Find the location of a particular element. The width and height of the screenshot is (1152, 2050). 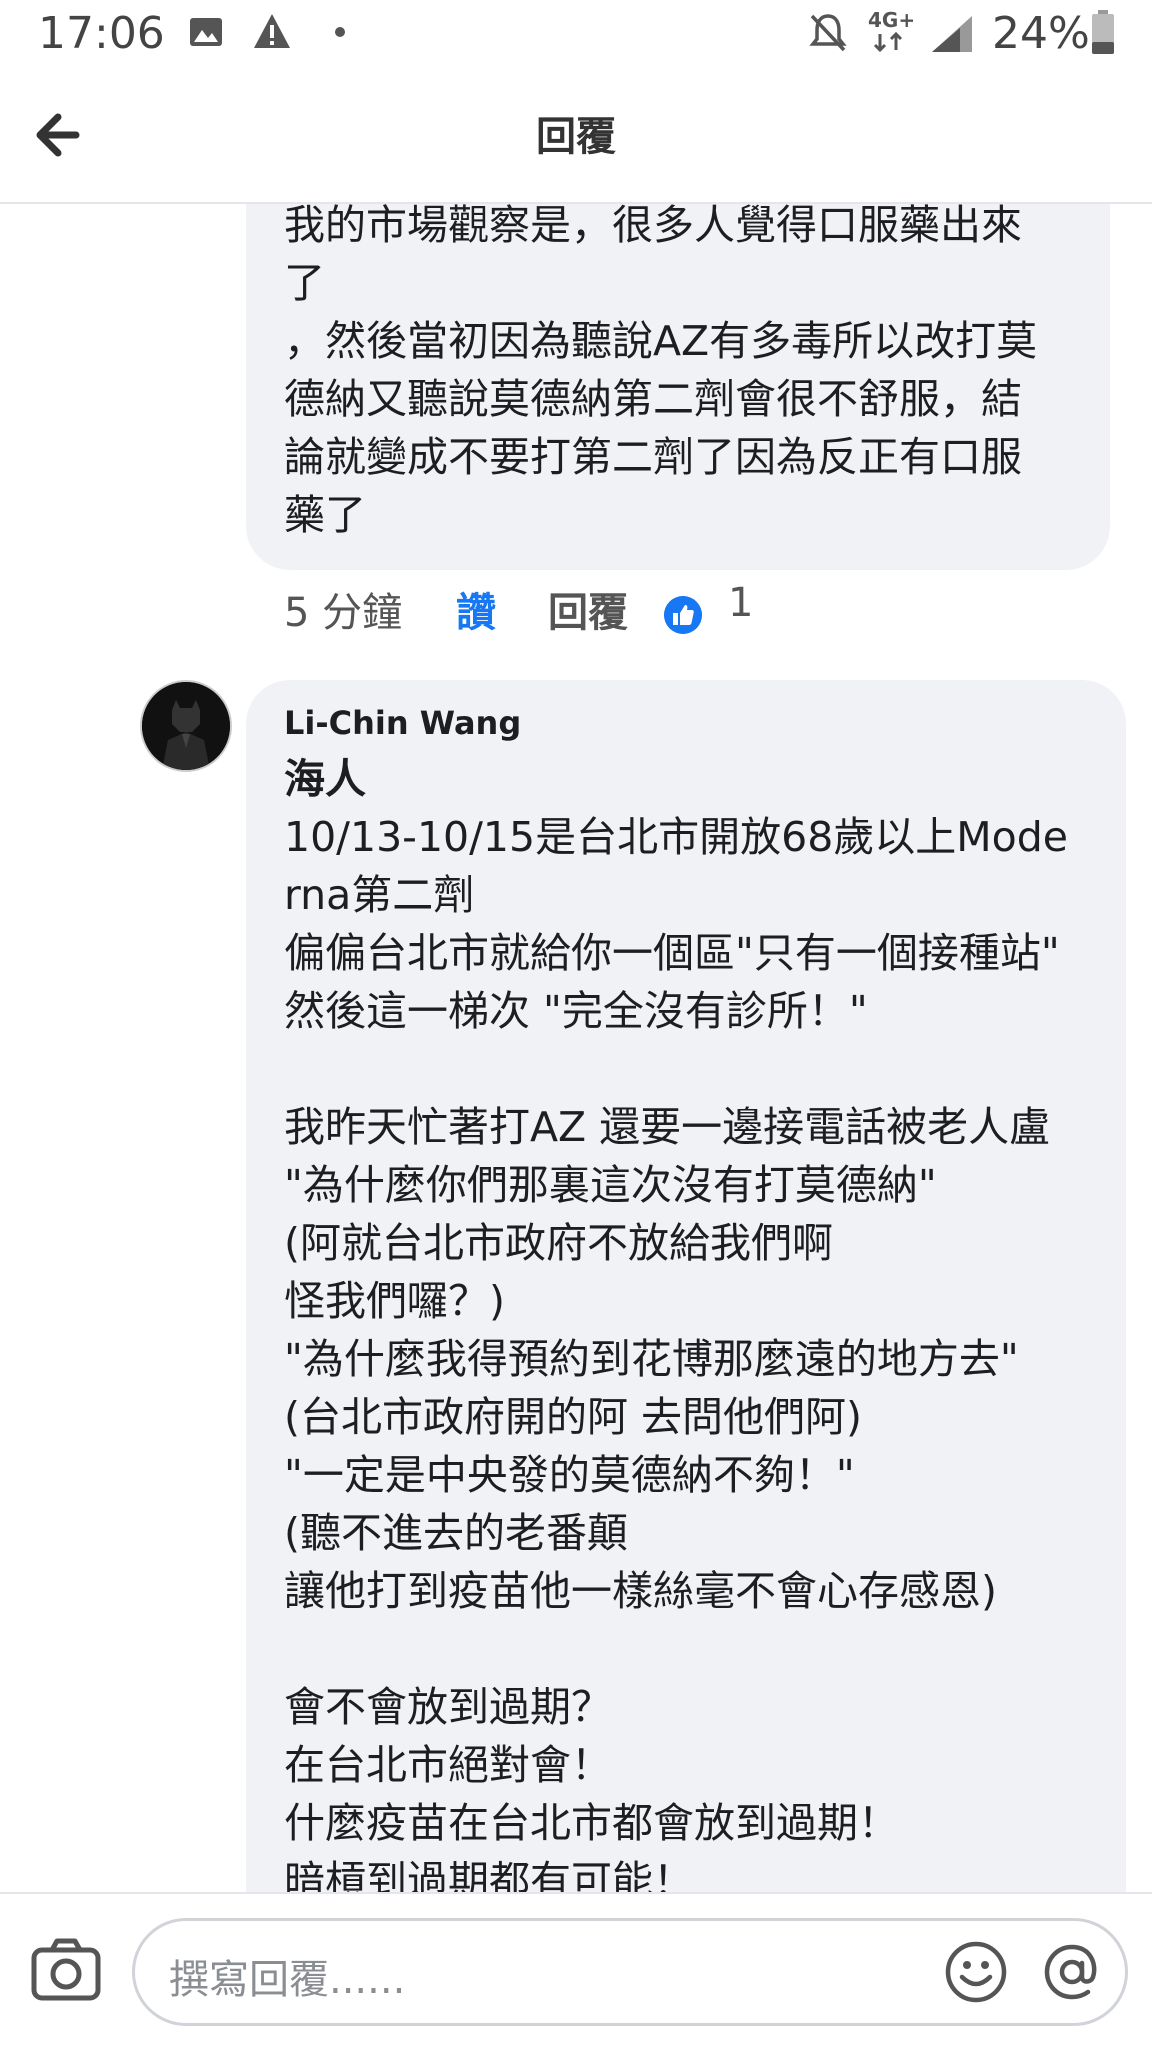

at-sign-icon is located at coordinates (1072, 1972).